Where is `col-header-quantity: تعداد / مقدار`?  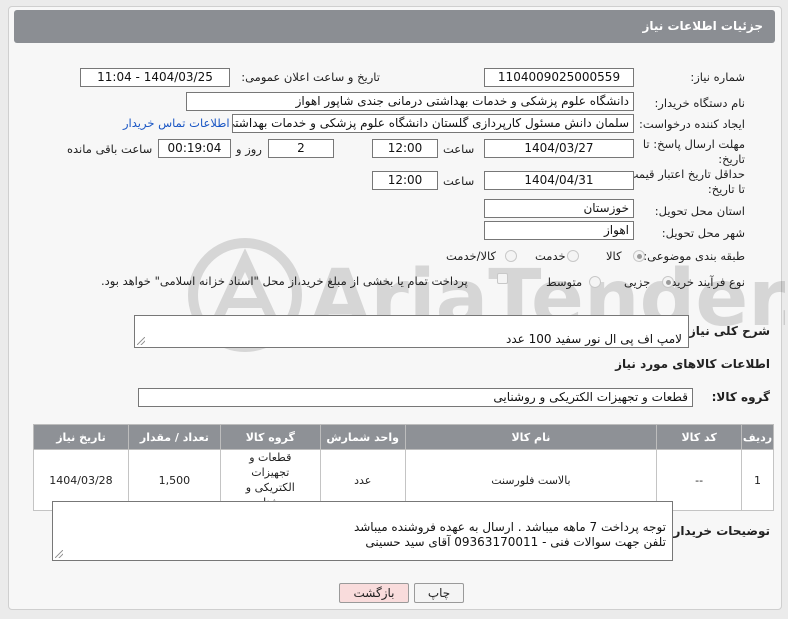
col-header-quantity: تعداد / مقدار is located at coordinates (174, 437).